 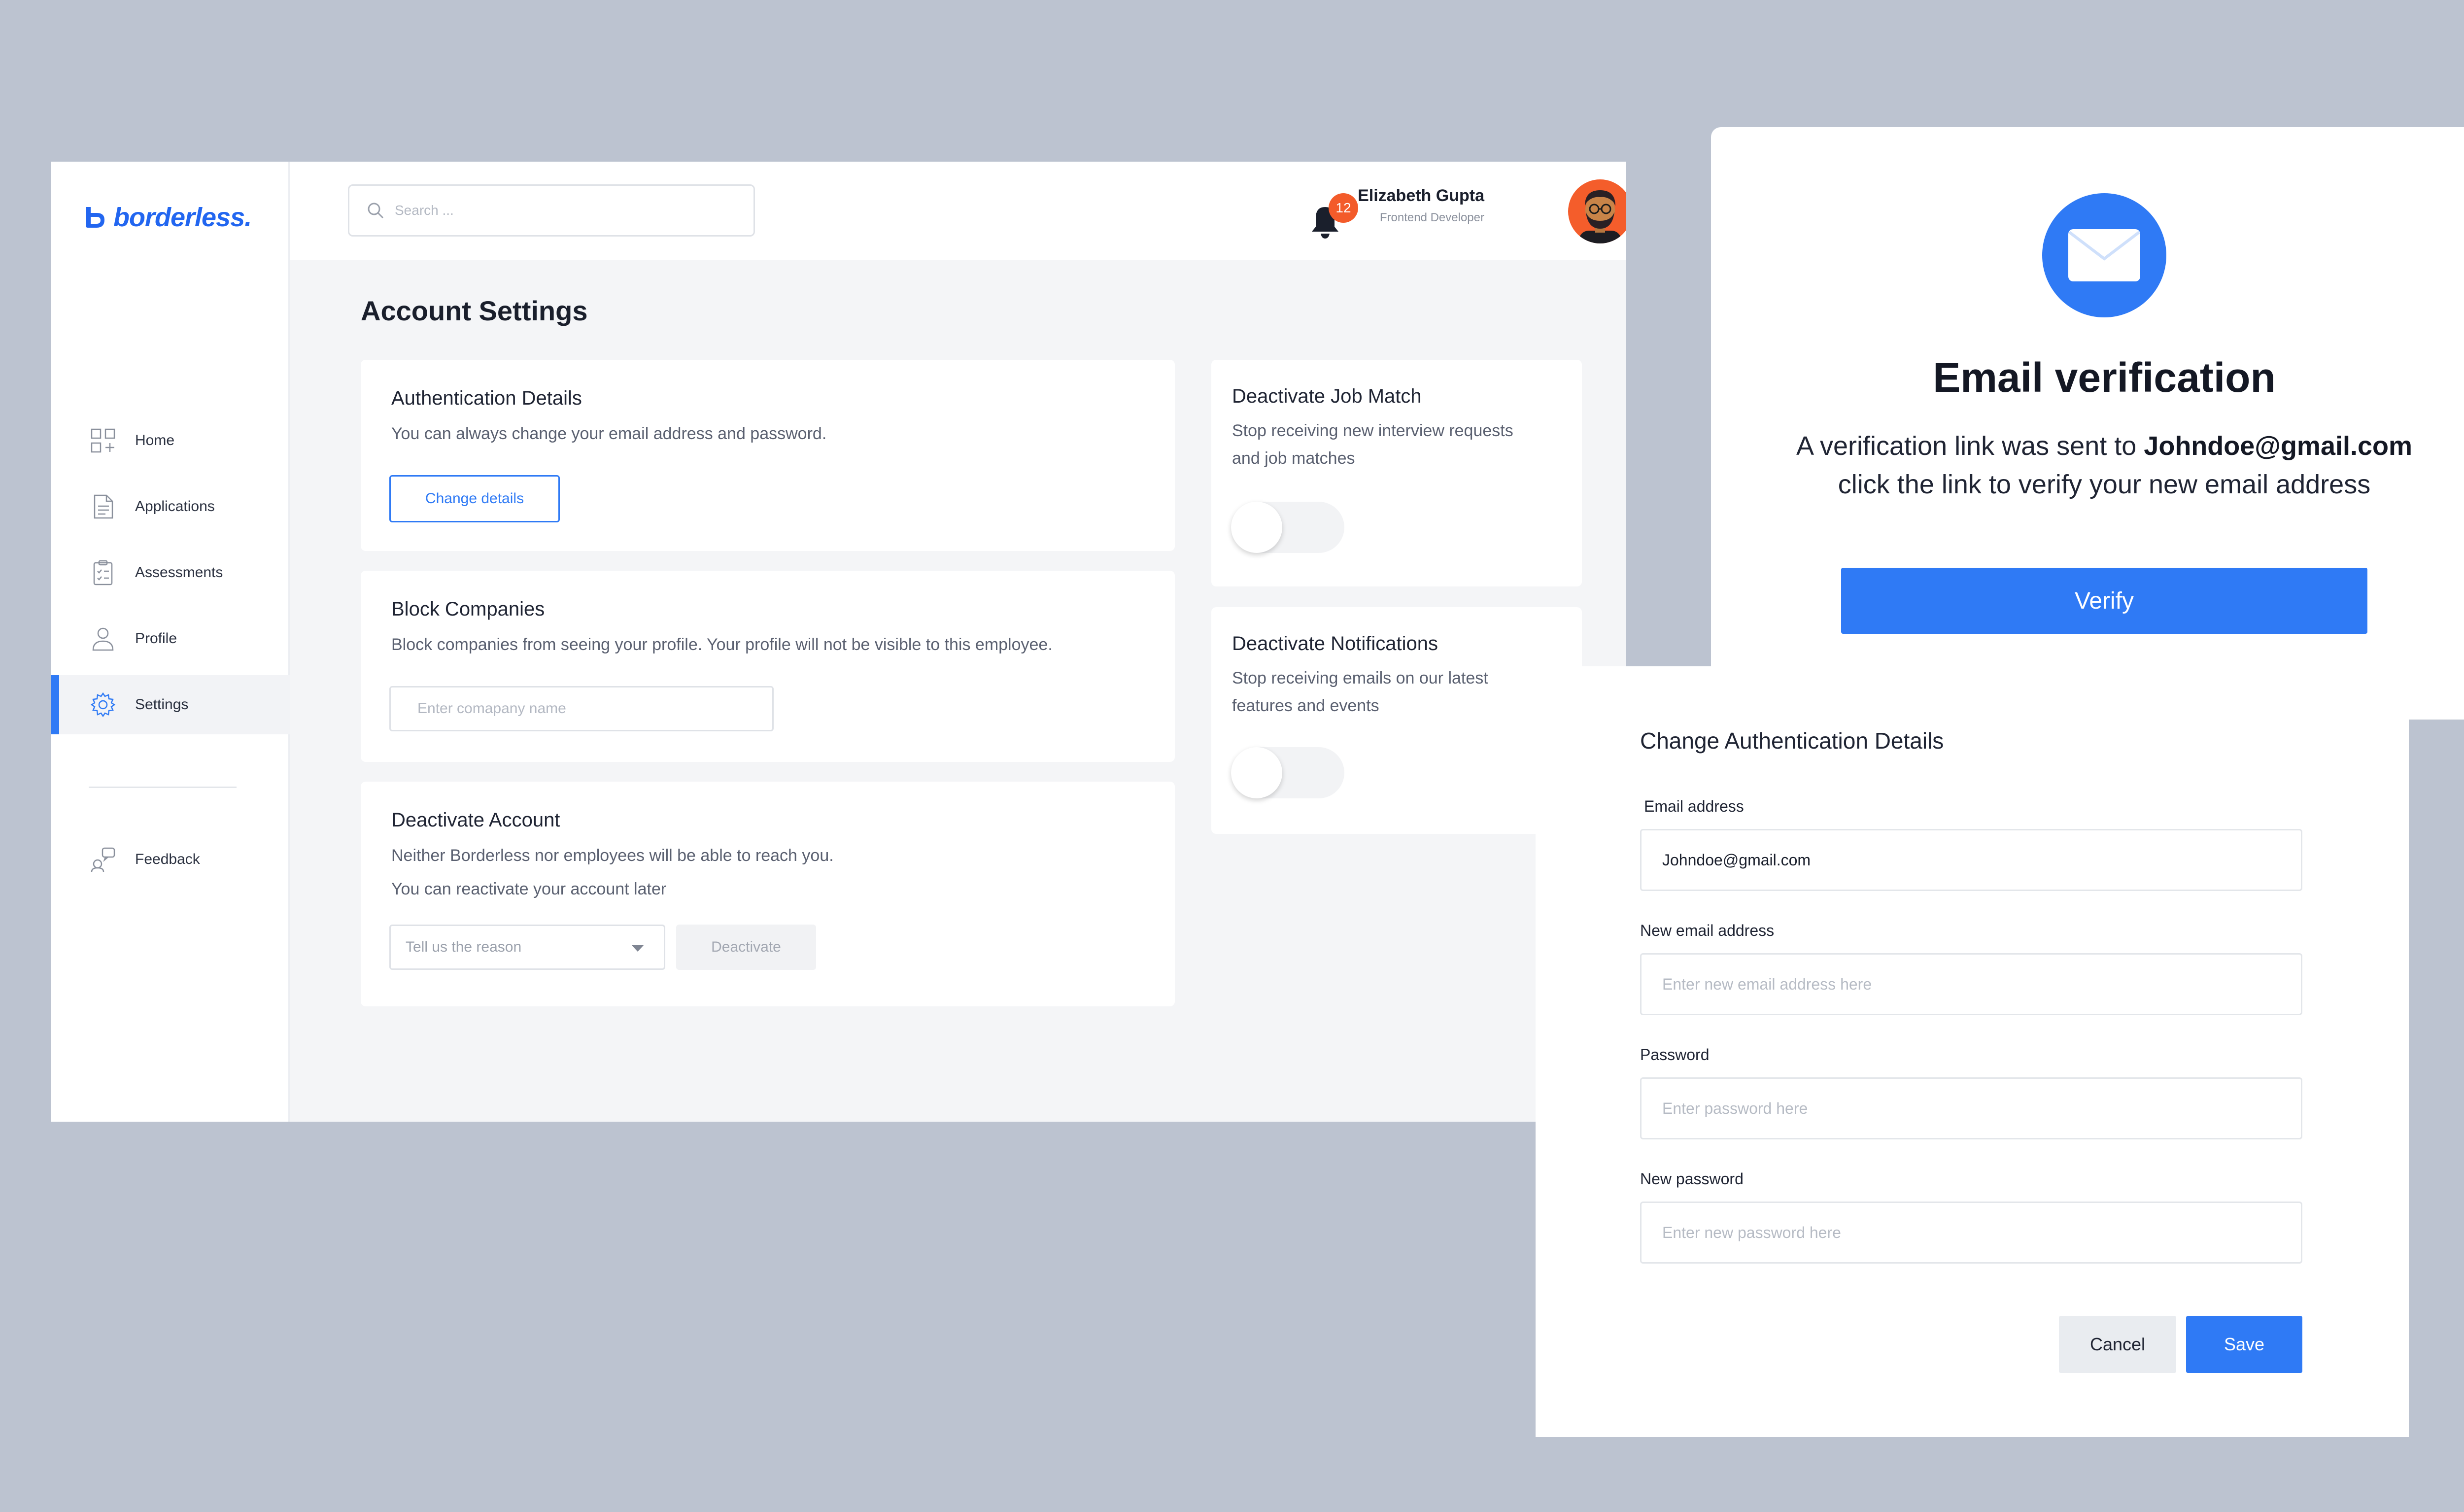 What do you see at coordinates (1675, 1055) in the screenshot?
I see `password-label: Password` at bounding box center [1675, 1055].